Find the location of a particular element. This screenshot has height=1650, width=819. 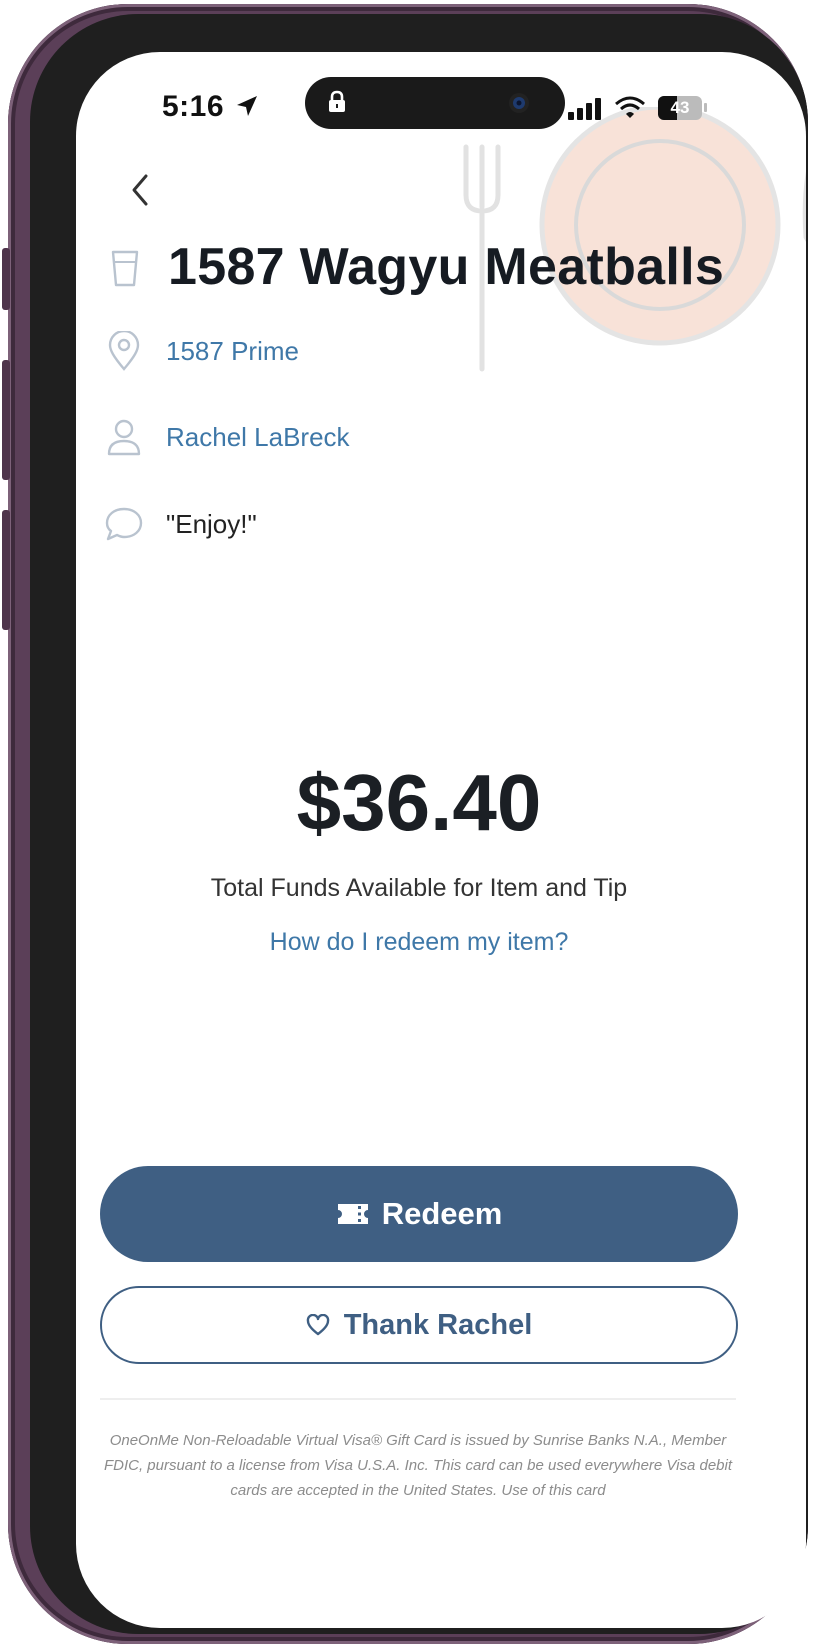

lock-icon is located at coordinates (337, 101).